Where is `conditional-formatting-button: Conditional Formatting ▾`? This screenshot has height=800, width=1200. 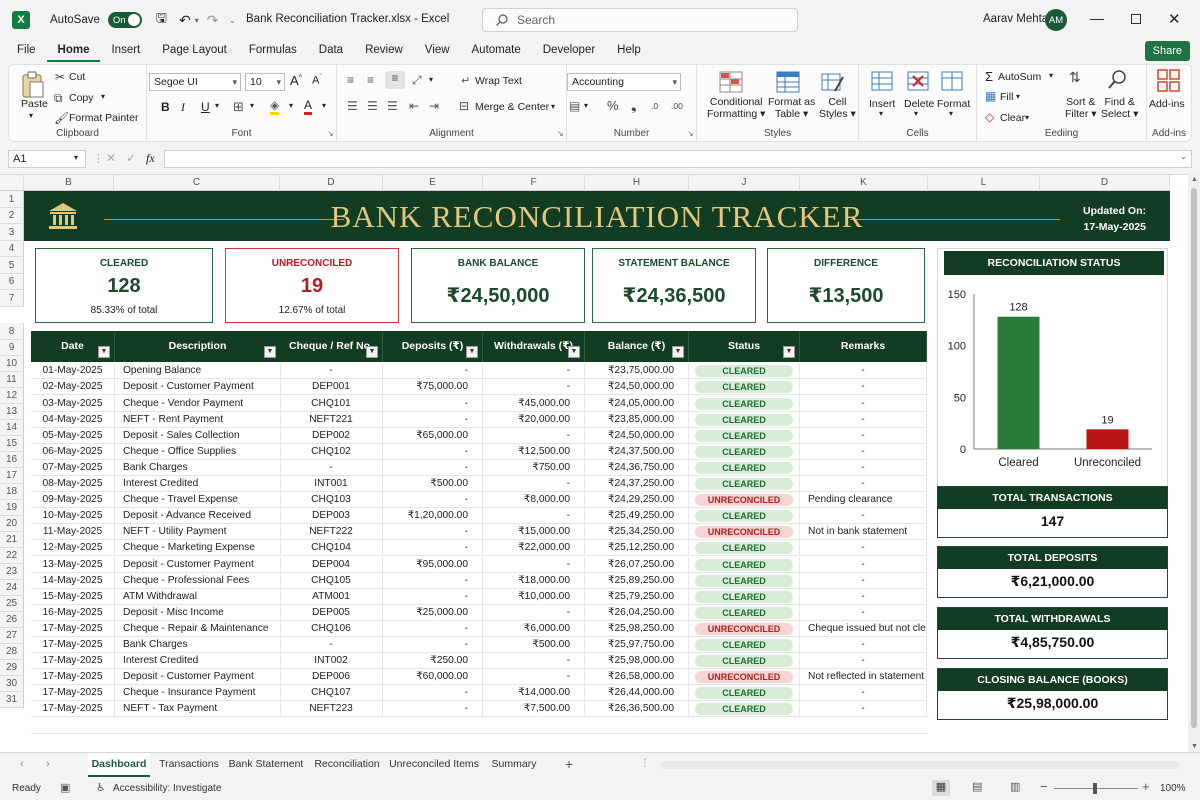
conditional-formatting-button: Conditional Formatting ▾ is located at coordinates (736, 108).